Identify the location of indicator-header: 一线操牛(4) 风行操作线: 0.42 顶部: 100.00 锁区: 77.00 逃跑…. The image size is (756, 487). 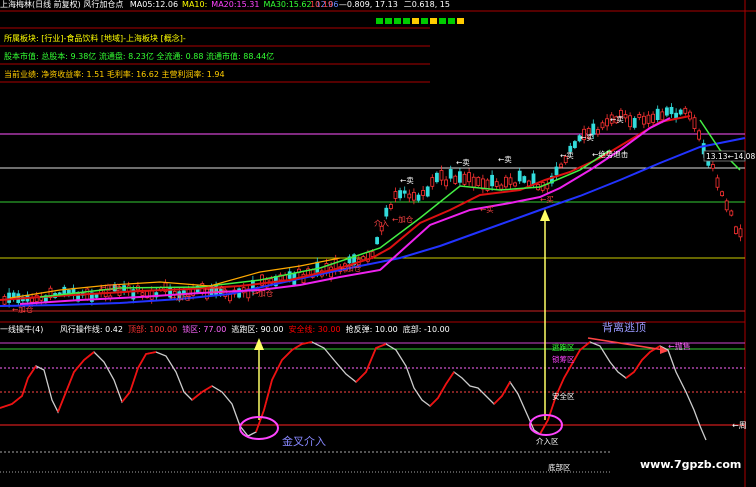
(227, 330).